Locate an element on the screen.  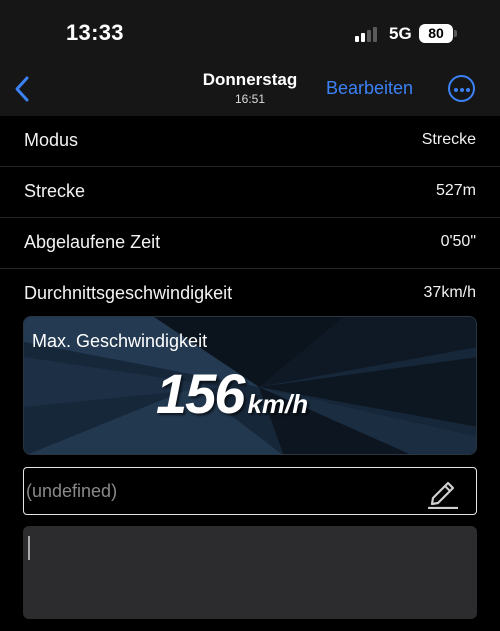
status-bar: 13:33 5G 80 is located at coordinates (250, 32).